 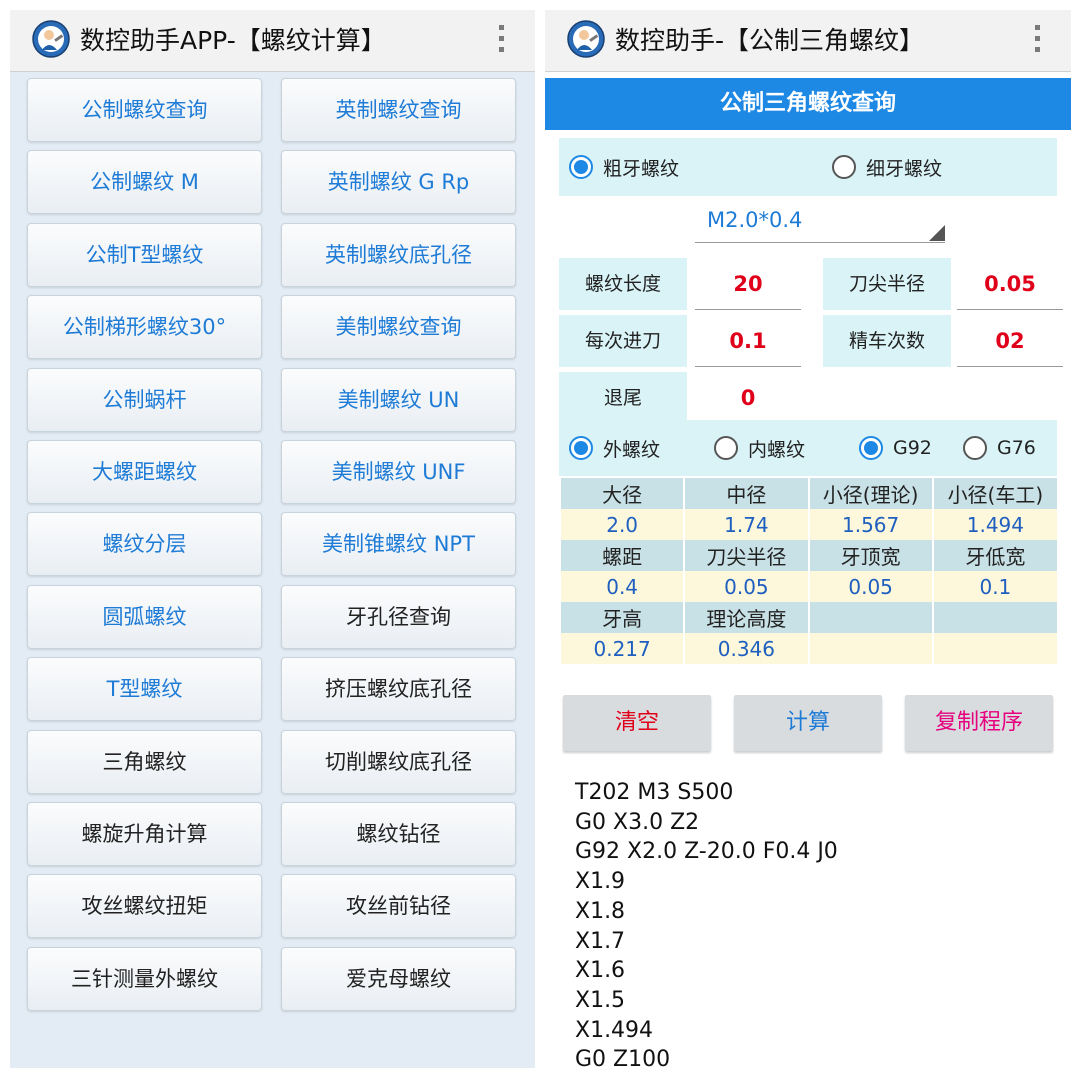 What do you see at coordinates (770, 40) in the screenshot?
I see `app-title: 数控助手-【公制三角螺纹】` at bounding box center [770, 40].